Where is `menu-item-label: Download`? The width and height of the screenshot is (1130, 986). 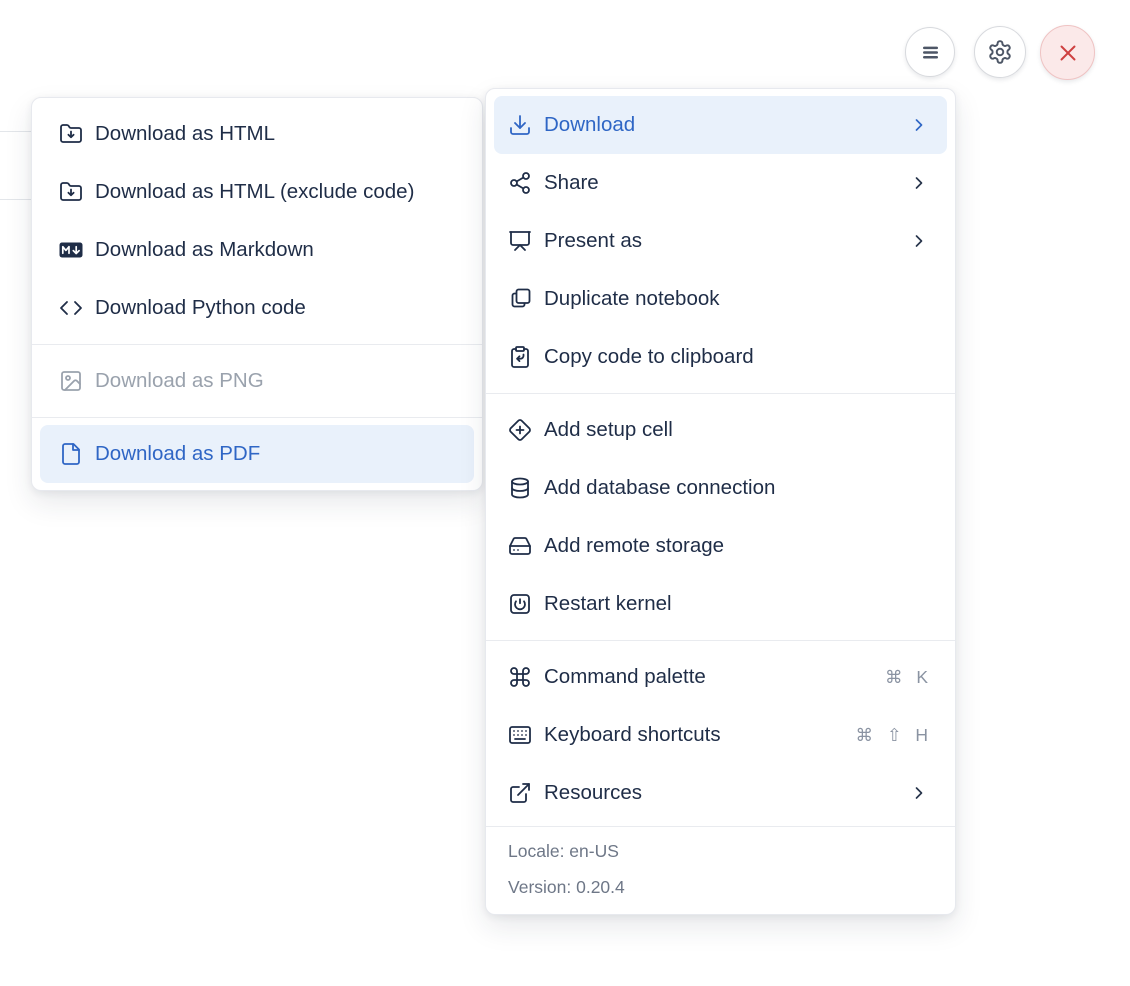 menu-item-label: Download is located at coordinates (590, 124).